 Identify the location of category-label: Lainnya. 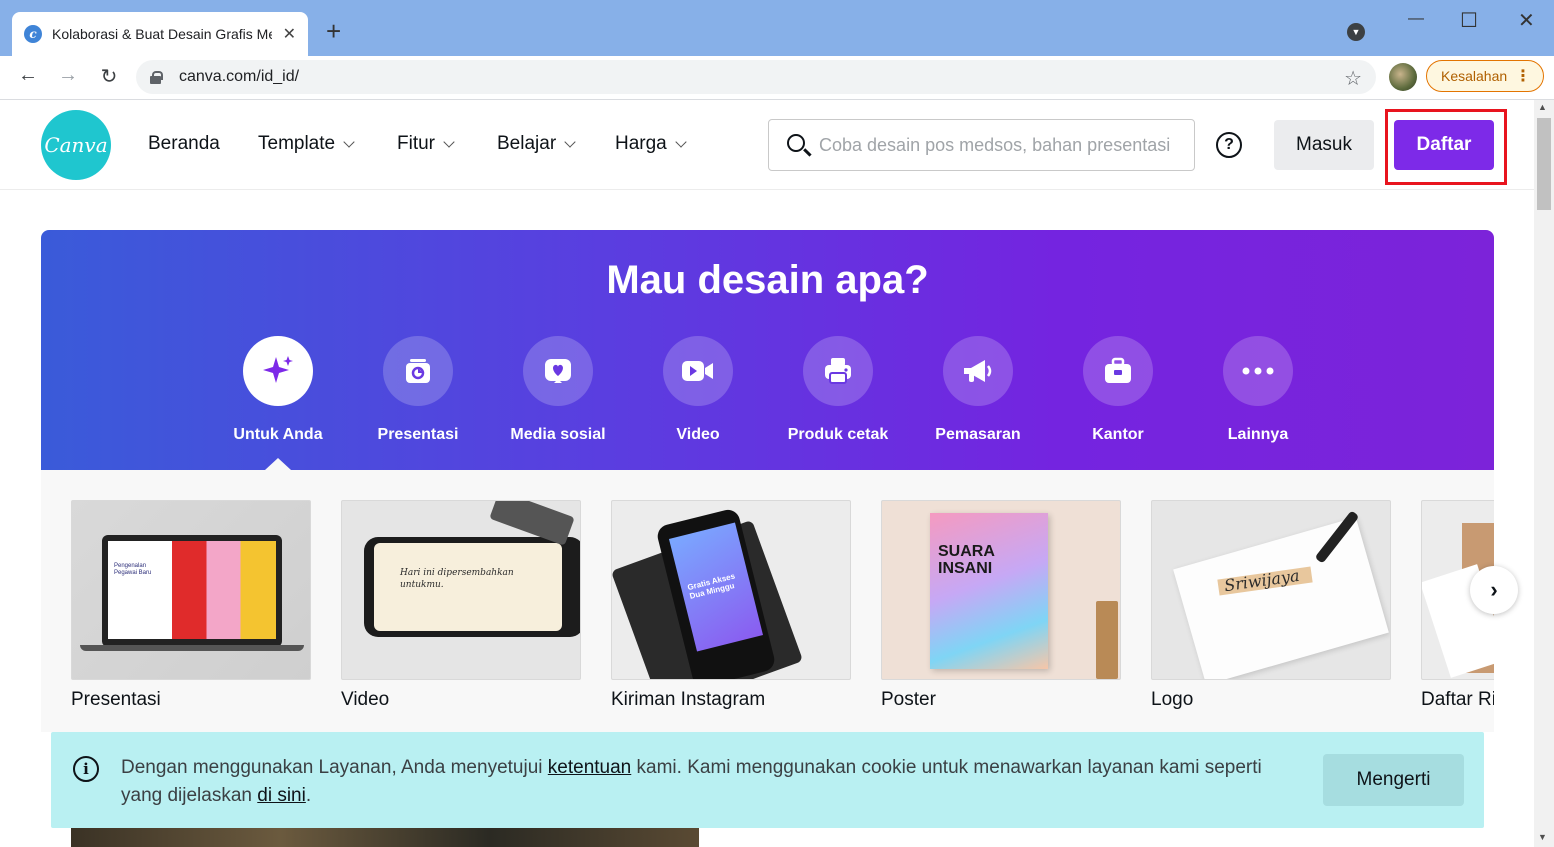
(1258, 434).